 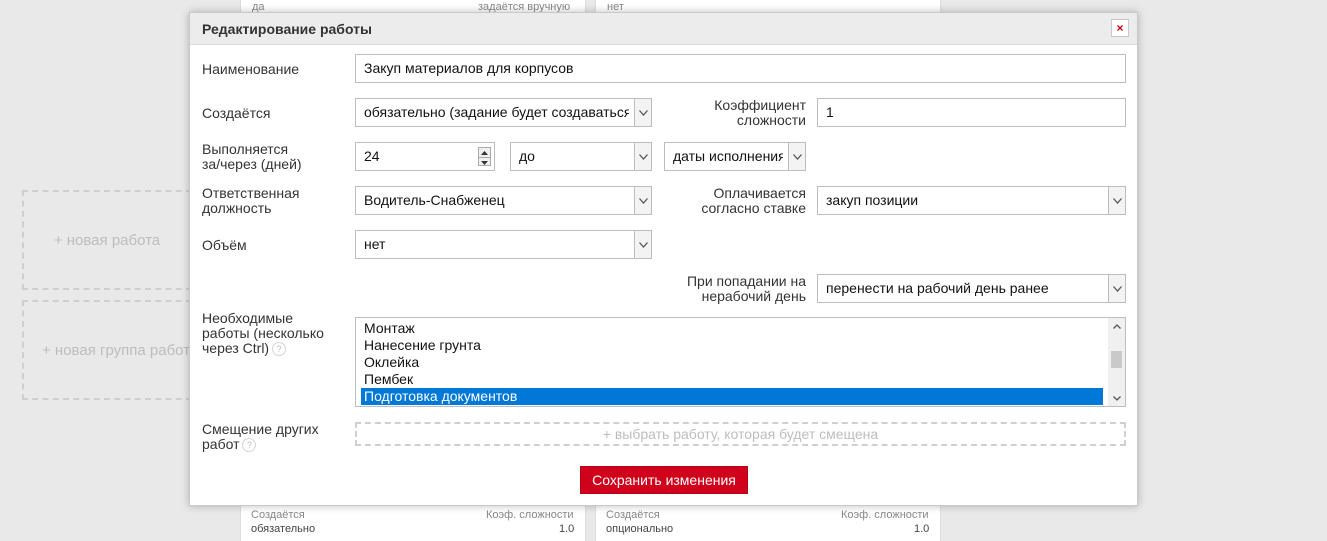 What do you see at coordinates (224, 245) in the screenshot?
I see `volume-label: Объём` at bounding box center [224, 245].